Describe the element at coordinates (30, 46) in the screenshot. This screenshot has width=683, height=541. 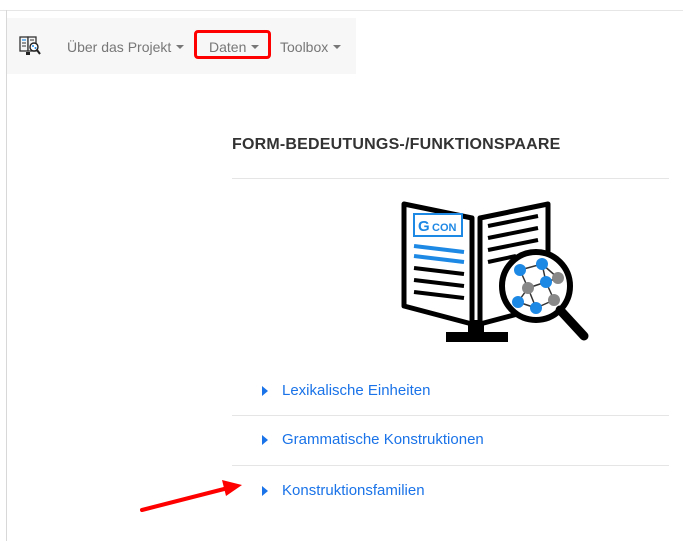
I see `book-magnifier-icon` at that location.